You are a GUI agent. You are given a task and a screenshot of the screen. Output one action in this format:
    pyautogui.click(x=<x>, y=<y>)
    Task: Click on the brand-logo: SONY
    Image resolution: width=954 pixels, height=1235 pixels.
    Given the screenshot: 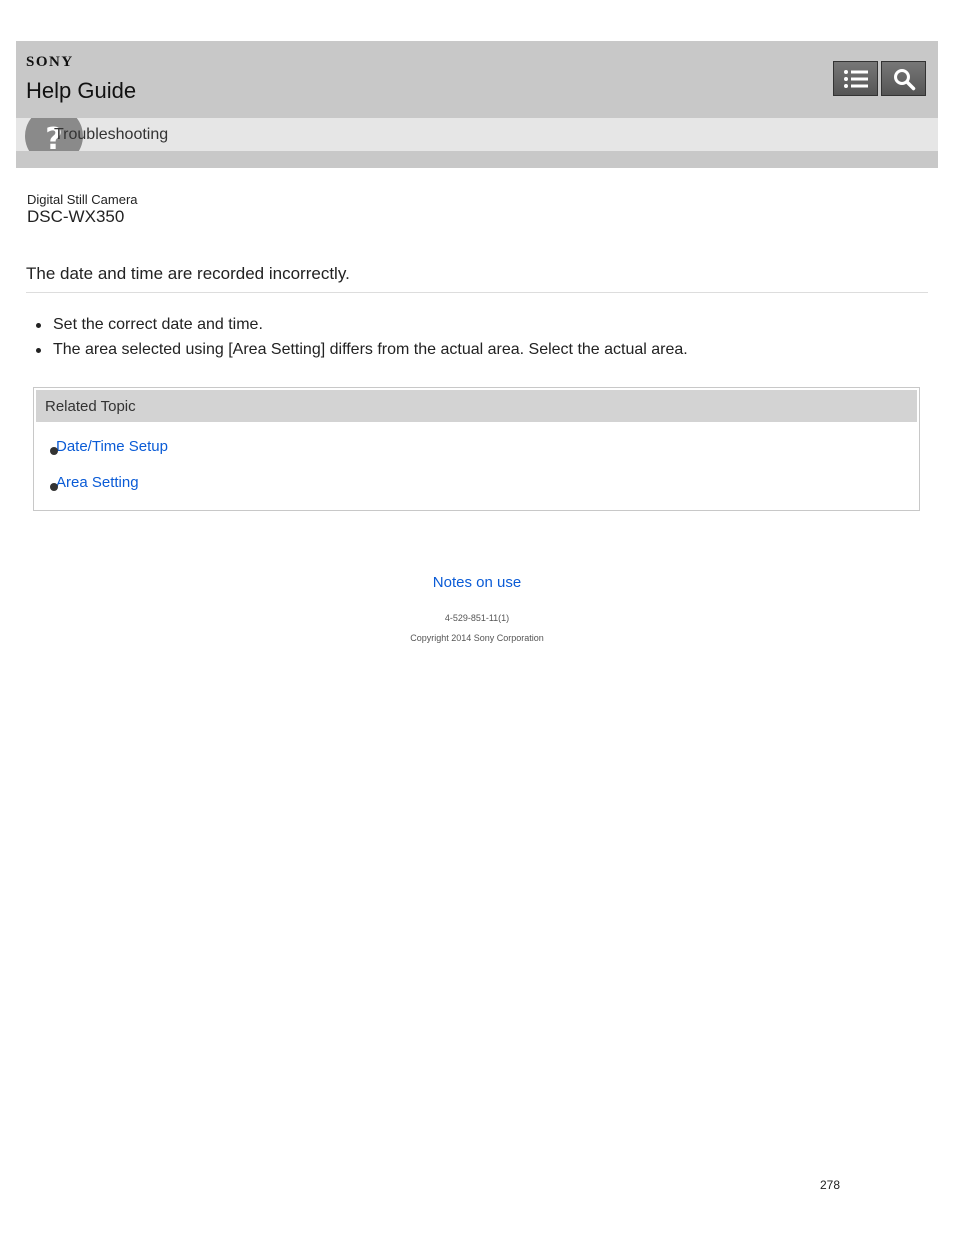 What is the action you would take?
    pyautogui.click(x=50, y=62)
    